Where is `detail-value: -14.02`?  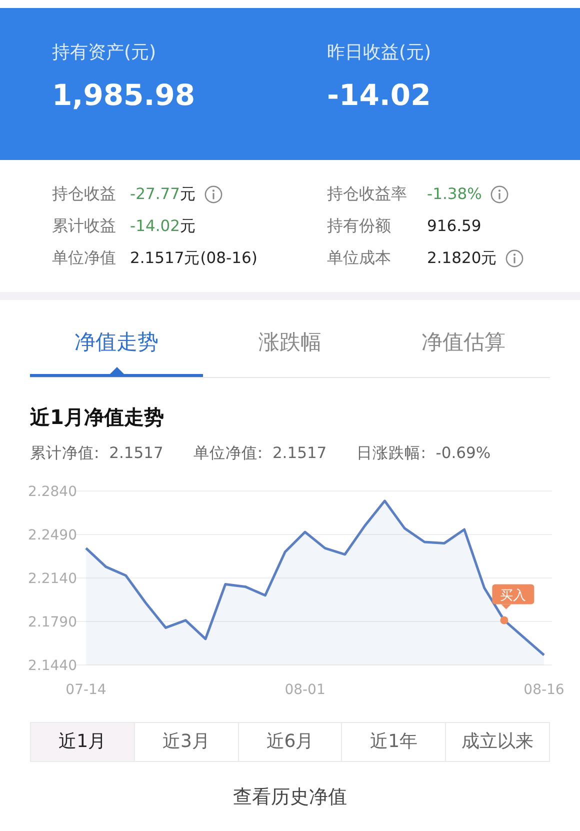
detail-value: -14.02 is located at coordinates (155, 226).